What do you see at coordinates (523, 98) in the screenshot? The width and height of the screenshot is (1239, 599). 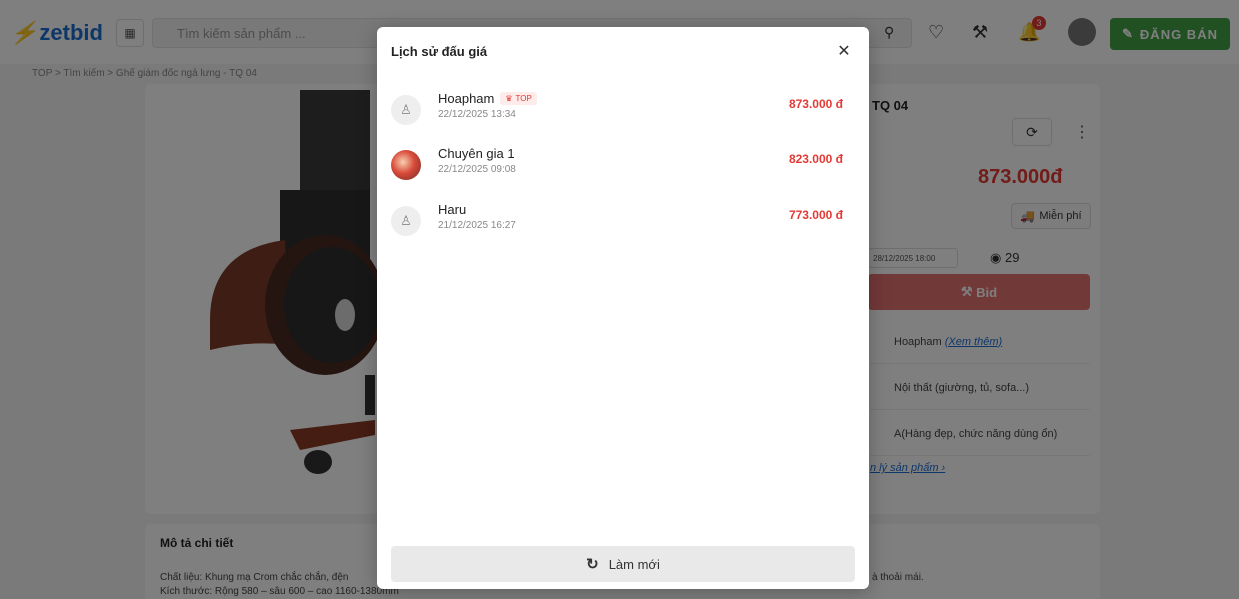 I see `top-badge-label: TOP` at bounding box center [523, 98].